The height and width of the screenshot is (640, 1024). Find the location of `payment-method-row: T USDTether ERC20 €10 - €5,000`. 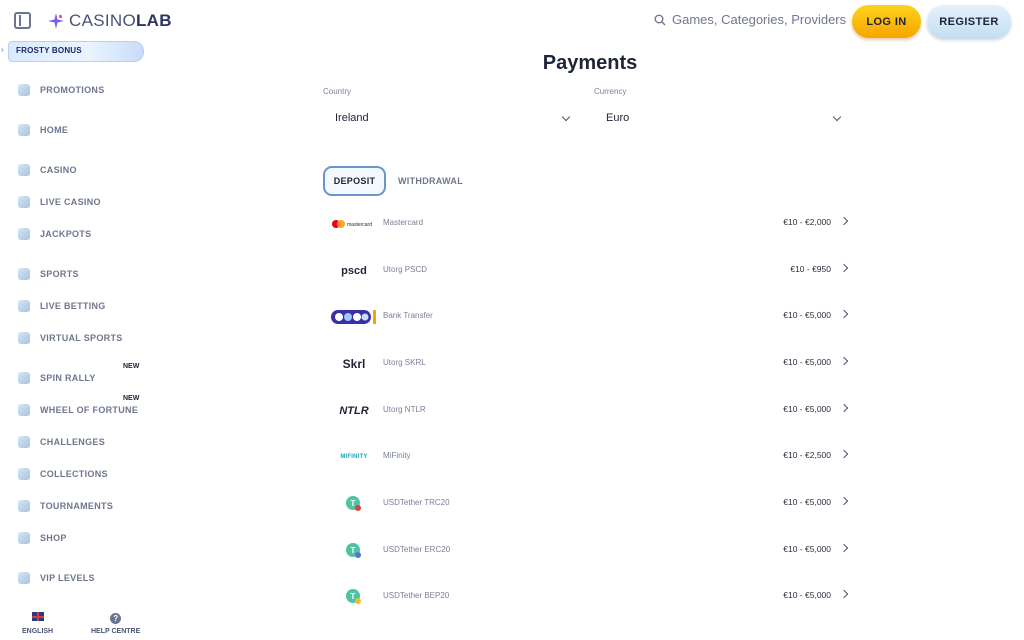

payment-method-row: T USDTether ERC20 €10 - €5,000 is located at coordinates (588, 551).